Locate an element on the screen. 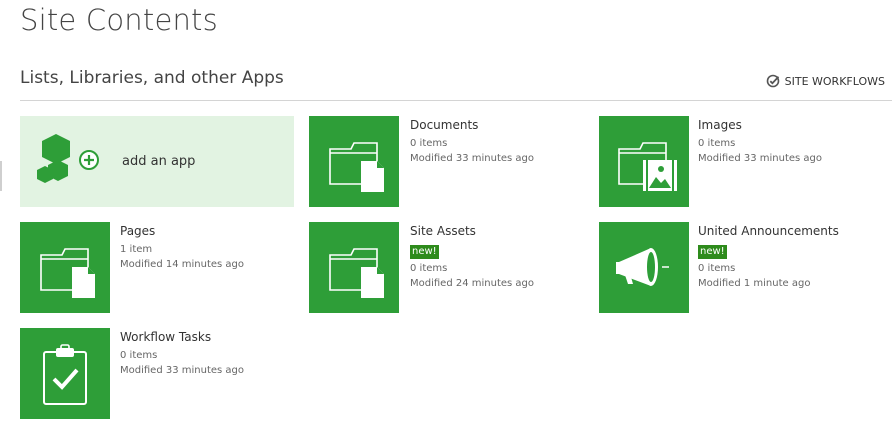 Image resolution: width=892 pixels, height=442 pixels. add-app-label: add an app is located at coordinates (159, 161).